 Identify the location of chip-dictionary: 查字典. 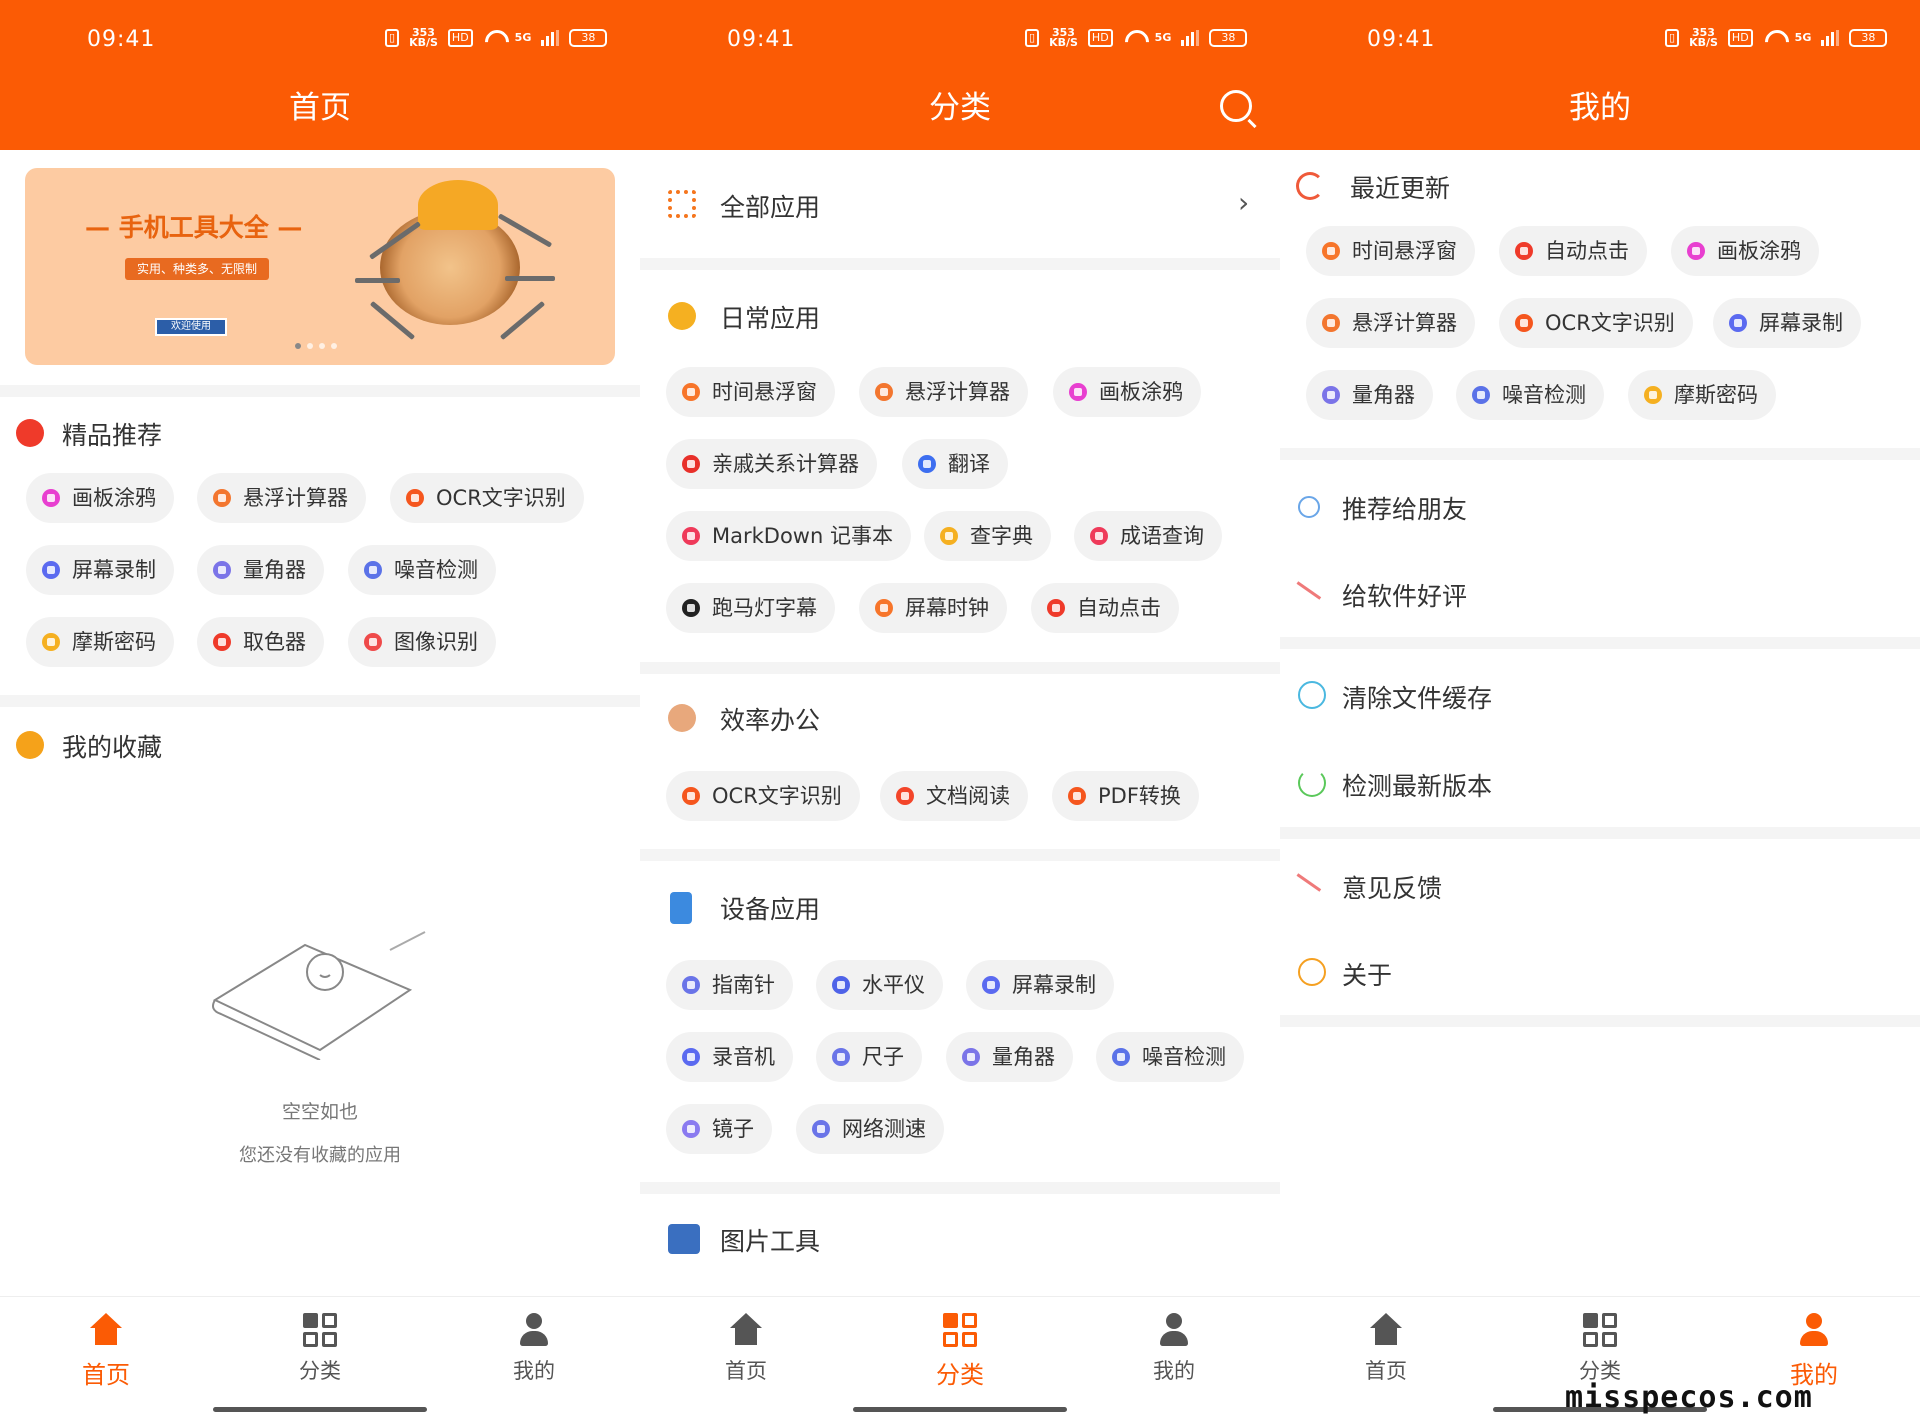
(987, 536).